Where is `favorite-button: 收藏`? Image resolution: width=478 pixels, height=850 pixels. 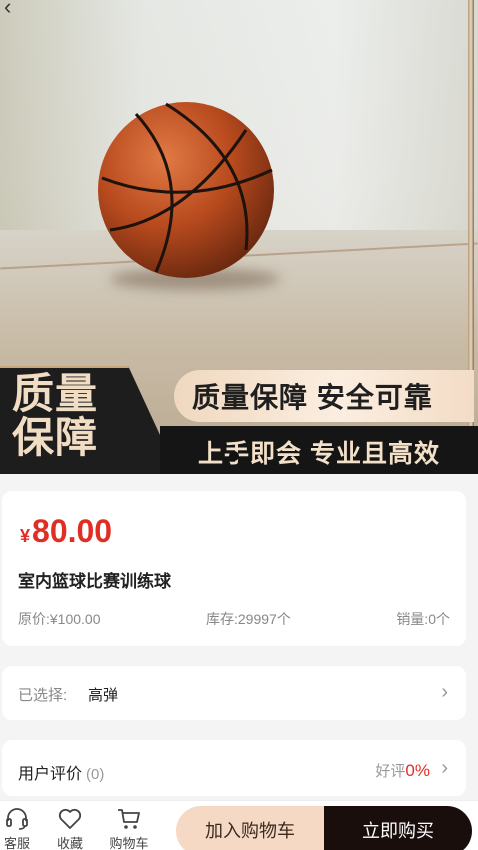 favorite-button: 收藏 is located at coordinates (70, 828).